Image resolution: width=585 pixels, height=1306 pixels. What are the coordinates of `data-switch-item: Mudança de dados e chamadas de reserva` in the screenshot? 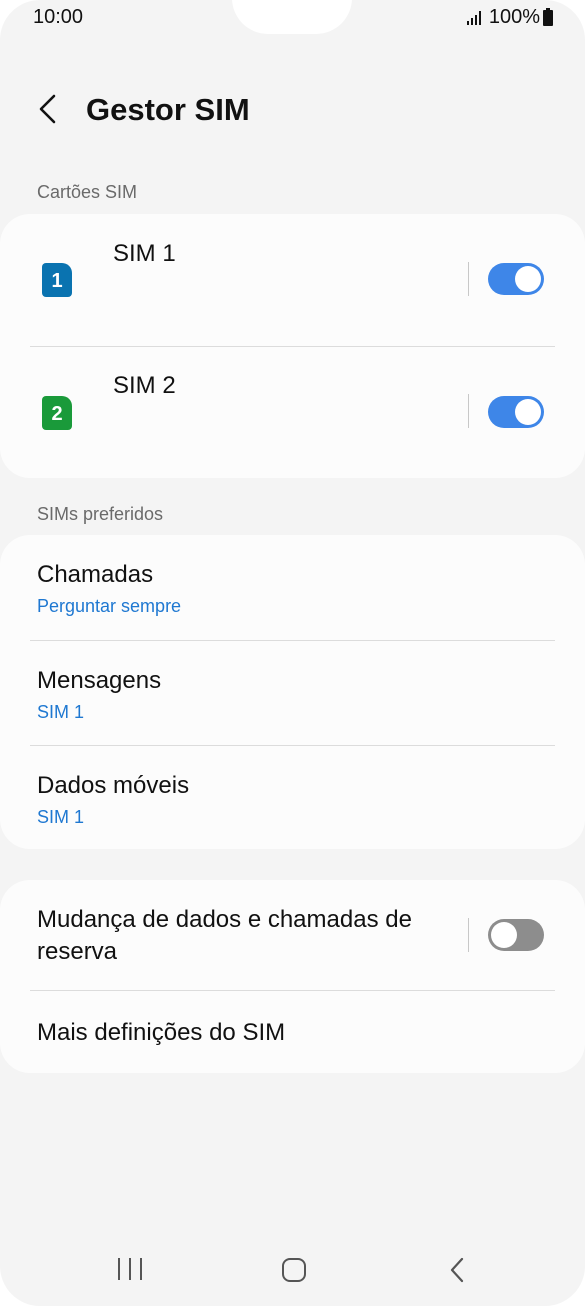 It's located at (292, 935).